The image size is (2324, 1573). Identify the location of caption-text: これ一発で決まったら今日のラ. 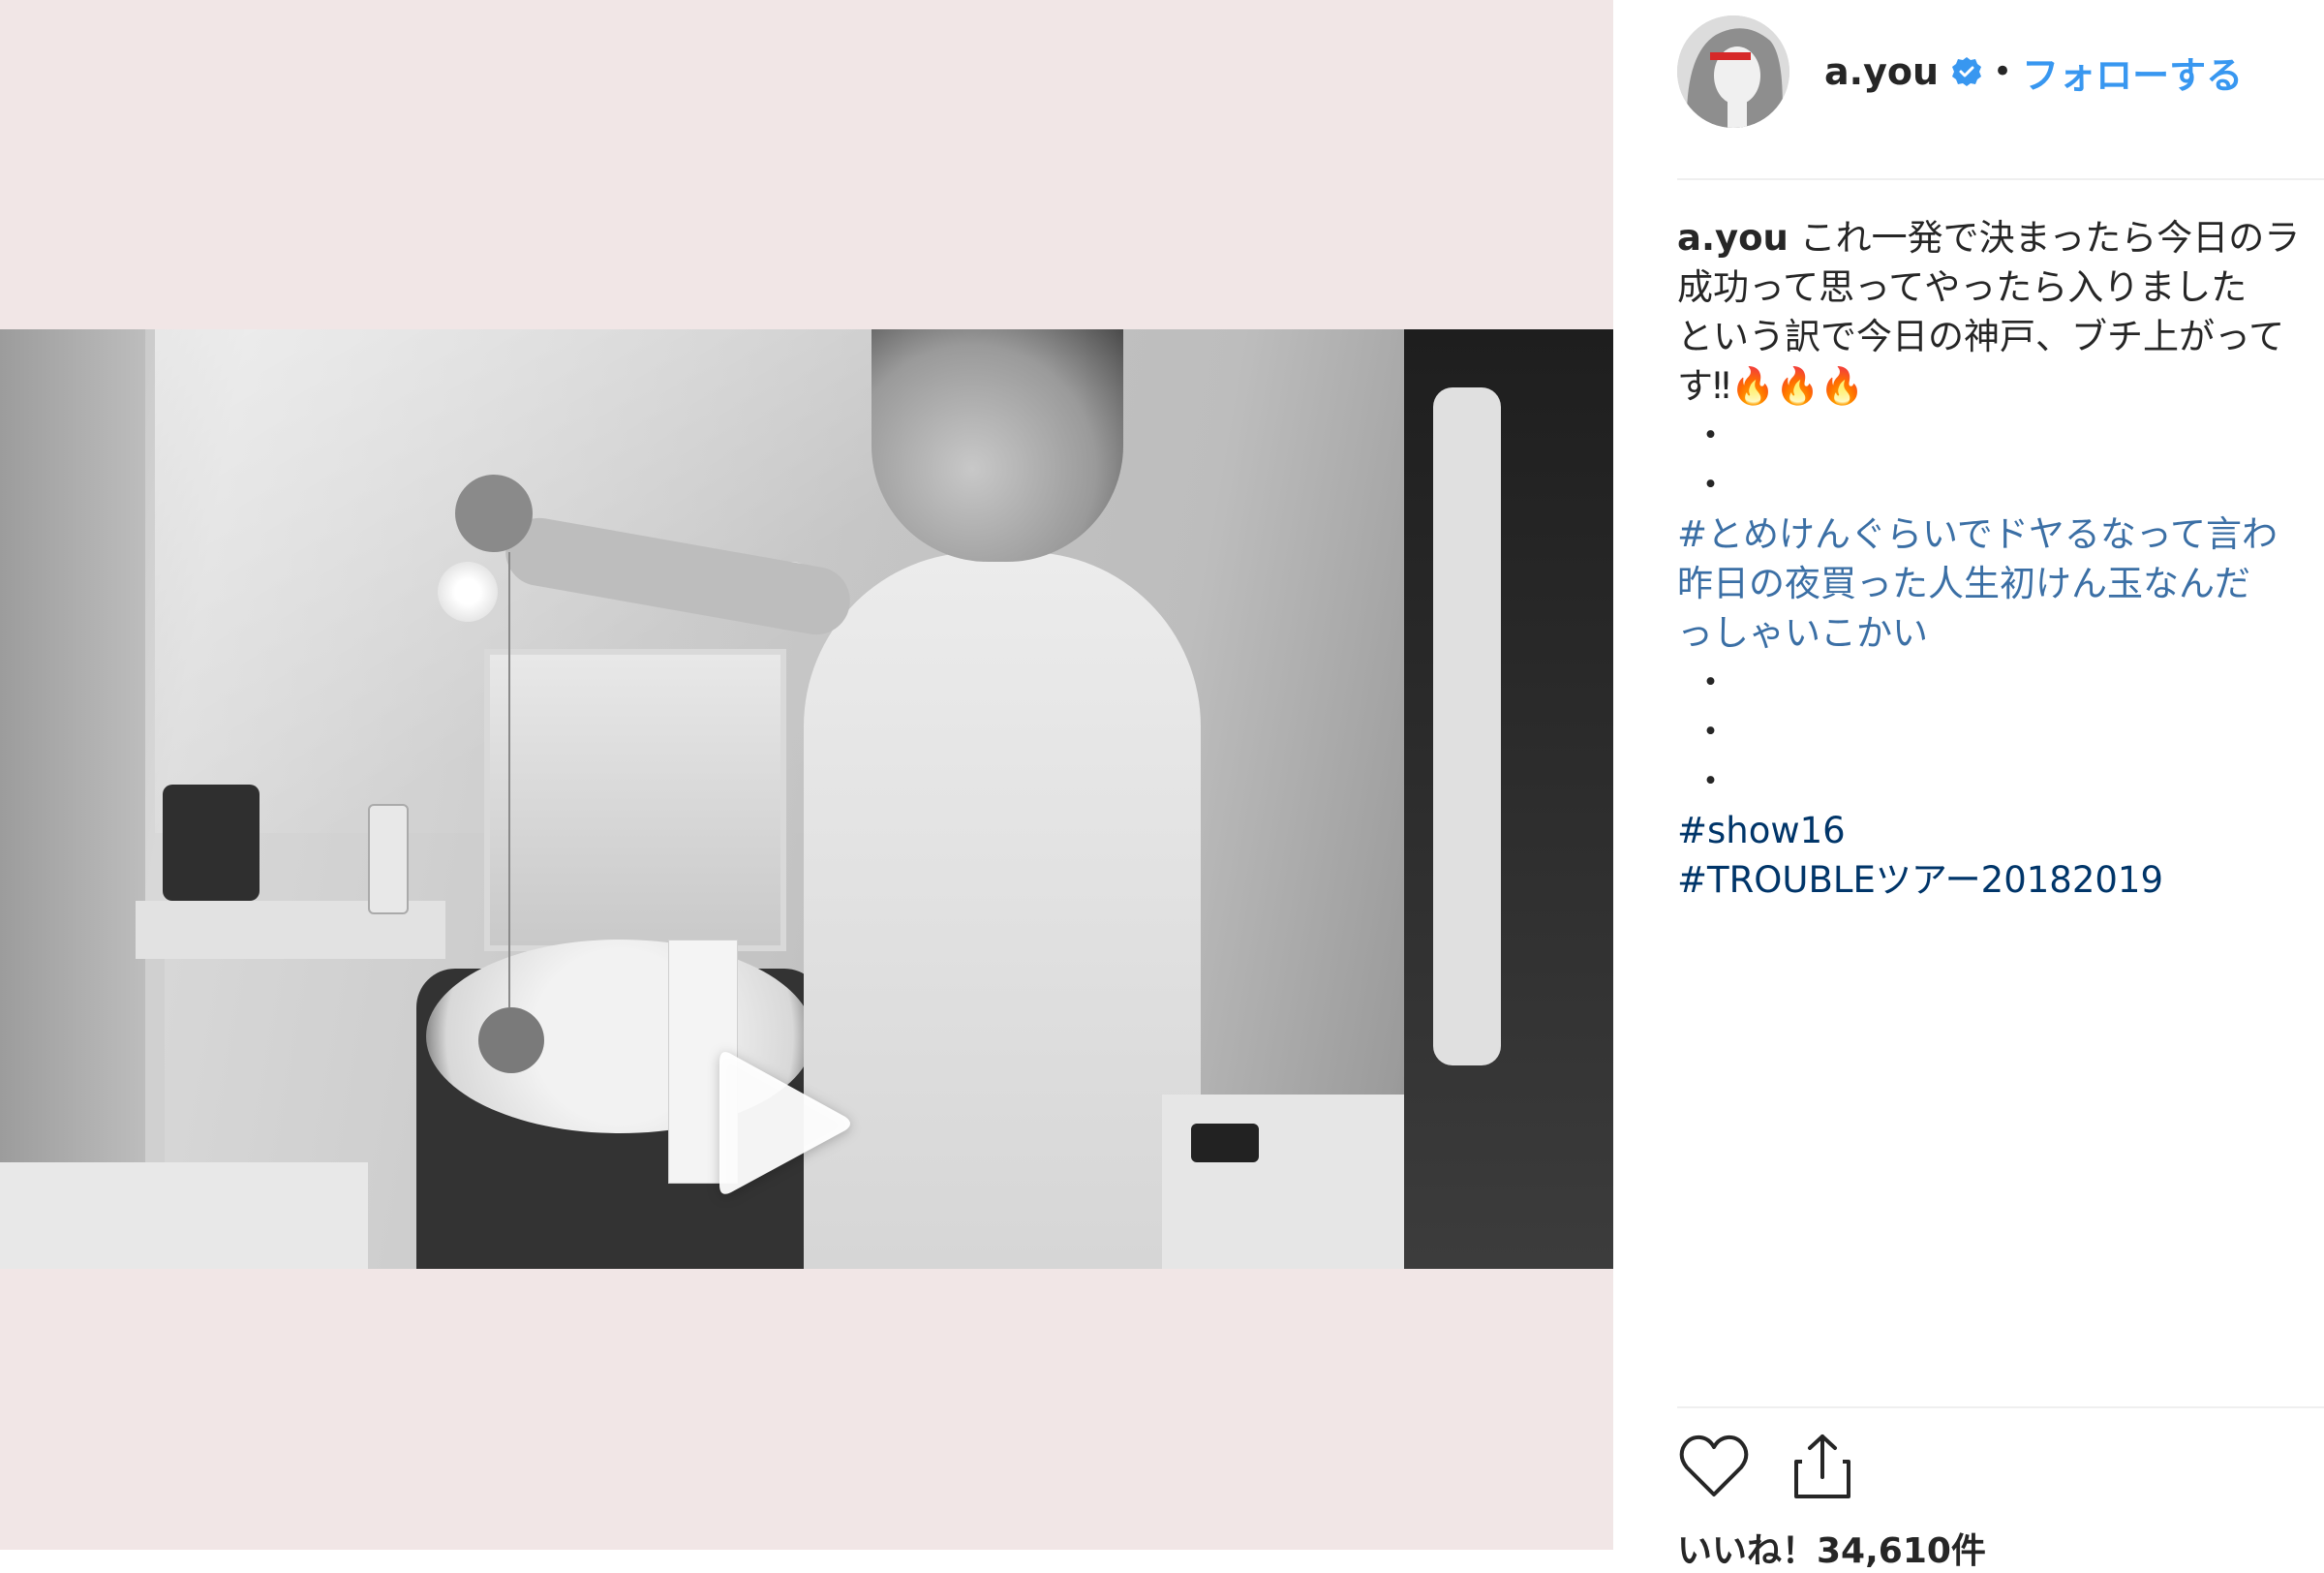
(2050, 238).